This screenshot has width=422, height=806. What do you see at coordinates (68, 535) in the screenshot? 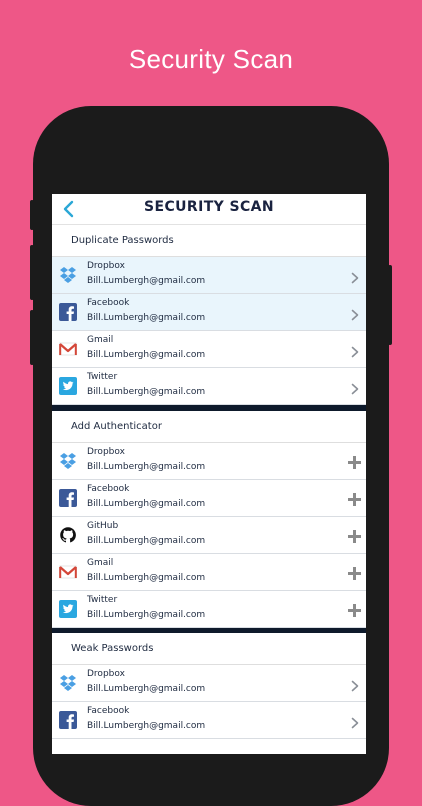
I see `github-icon` at bounding box center [68, 535].